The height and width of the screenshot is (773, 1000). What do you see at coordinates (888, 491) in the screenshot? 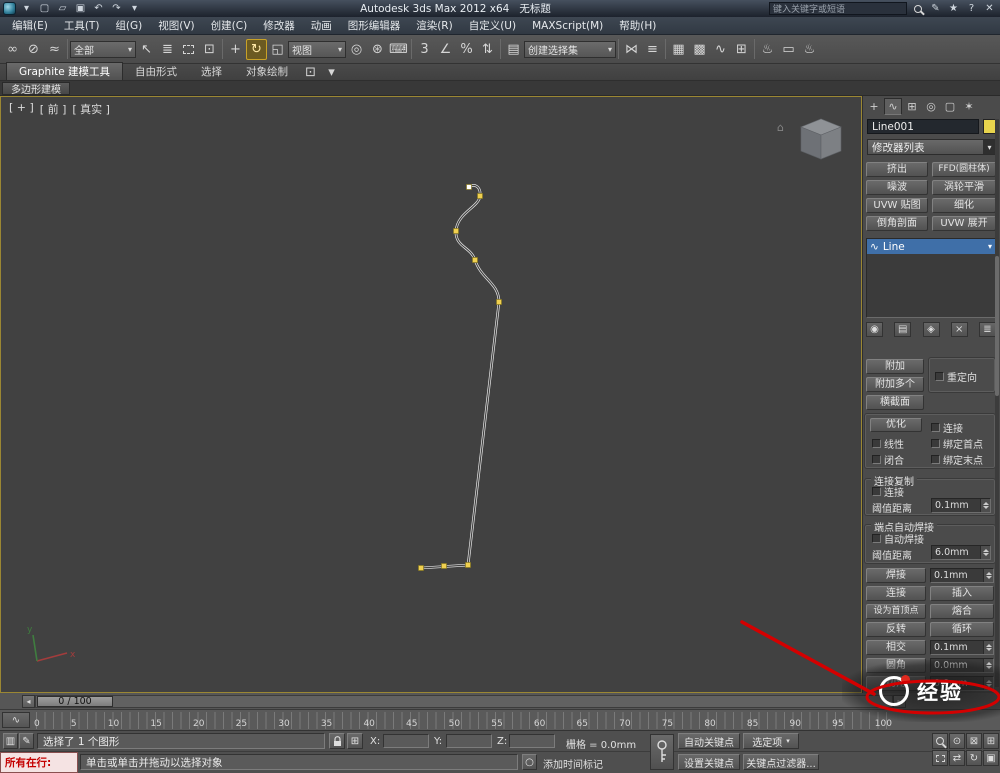
I see `connect-copy-checkbox: 连接` at bounding box center [888, 491].